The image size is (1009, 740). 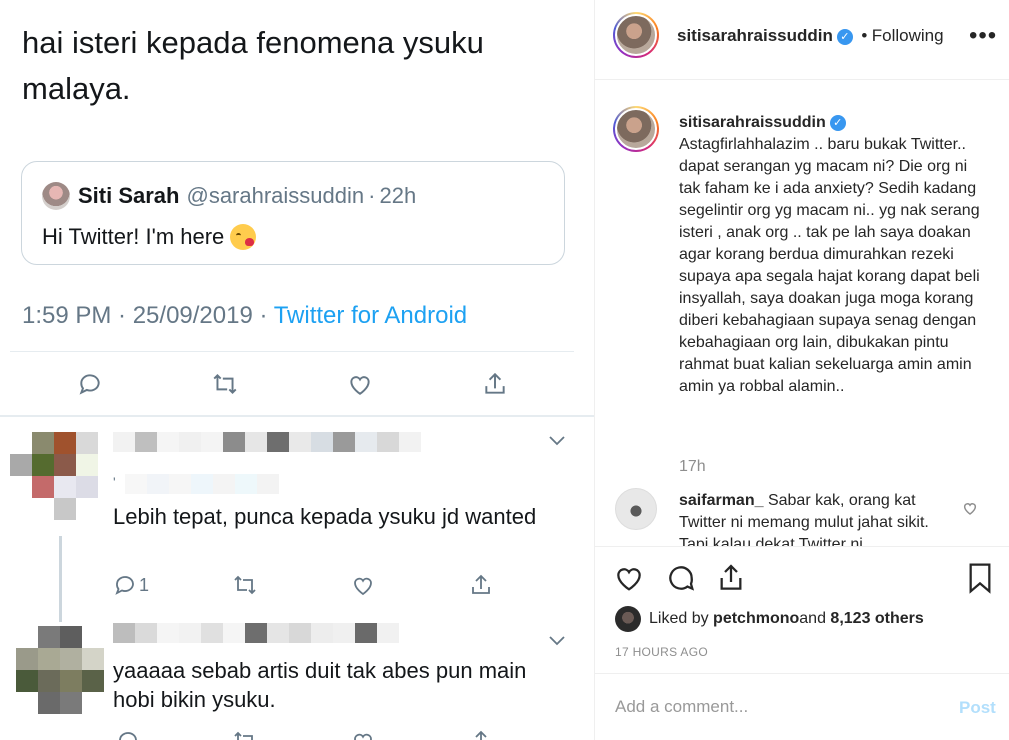 What do you see at coordinates (243, 237) in the screenshot?
I see `kissing-face-icon` at bounding box center [243, 237].